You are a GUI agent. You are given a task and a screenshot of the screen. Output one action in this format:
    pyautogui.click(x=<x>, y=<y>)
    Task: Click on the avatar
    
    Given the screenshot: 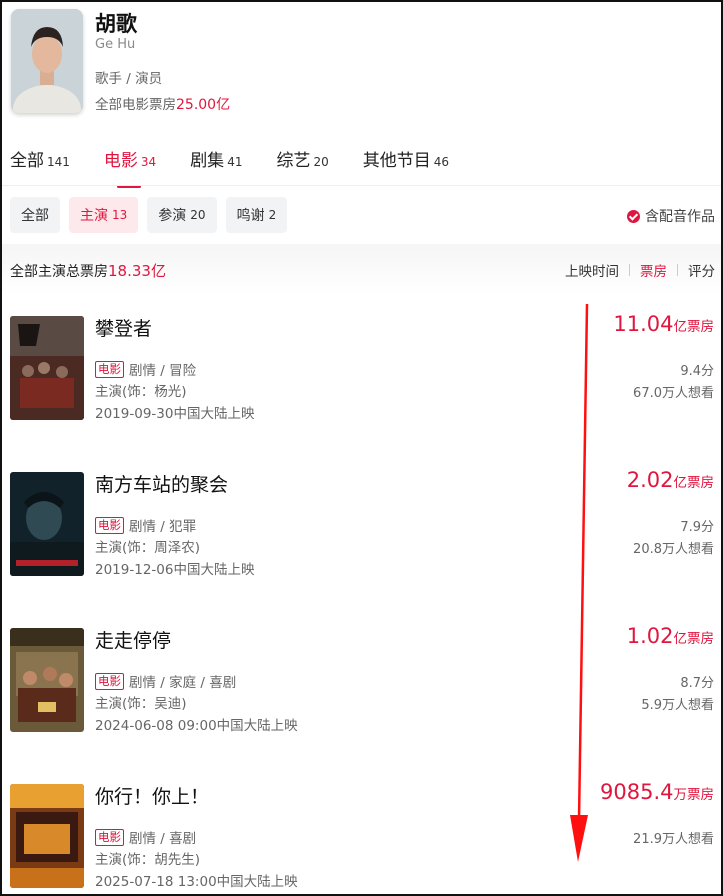 What is the action you would take?
    pyautogui.click(x=47, y=61)
    